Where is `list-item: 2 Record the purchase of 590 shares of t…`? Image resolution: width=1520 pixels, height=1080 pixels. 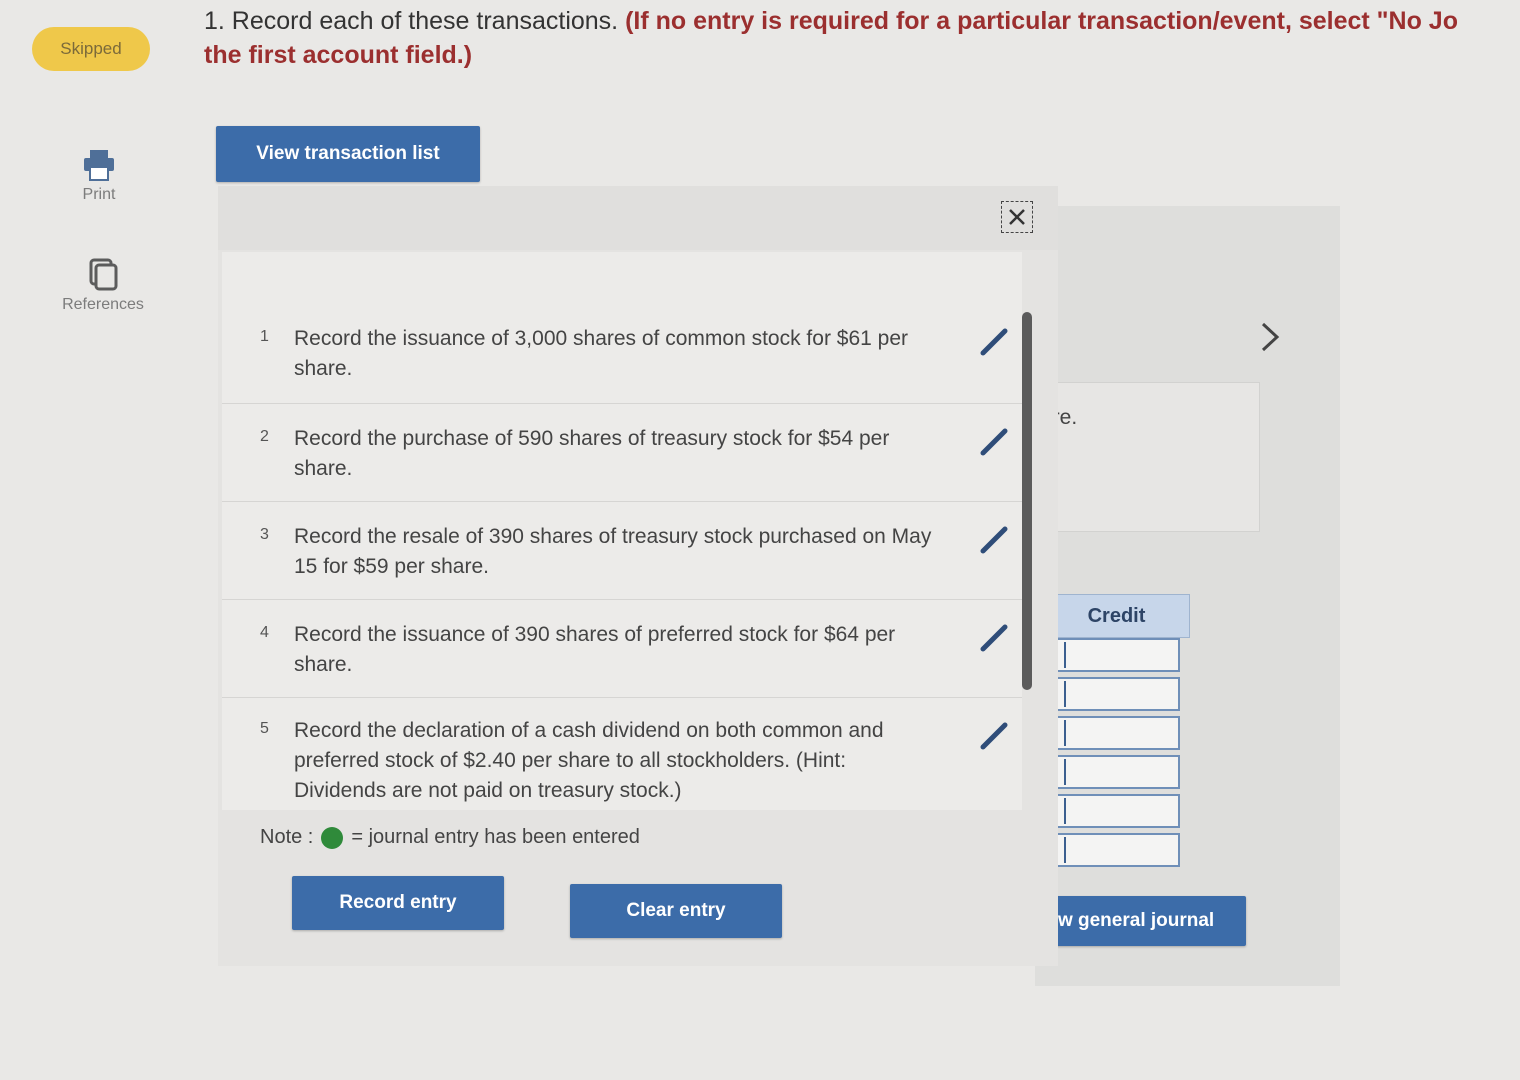
list-item: 2 Record the purchase of 590 shares of t… is located at coordinates (622, 453).